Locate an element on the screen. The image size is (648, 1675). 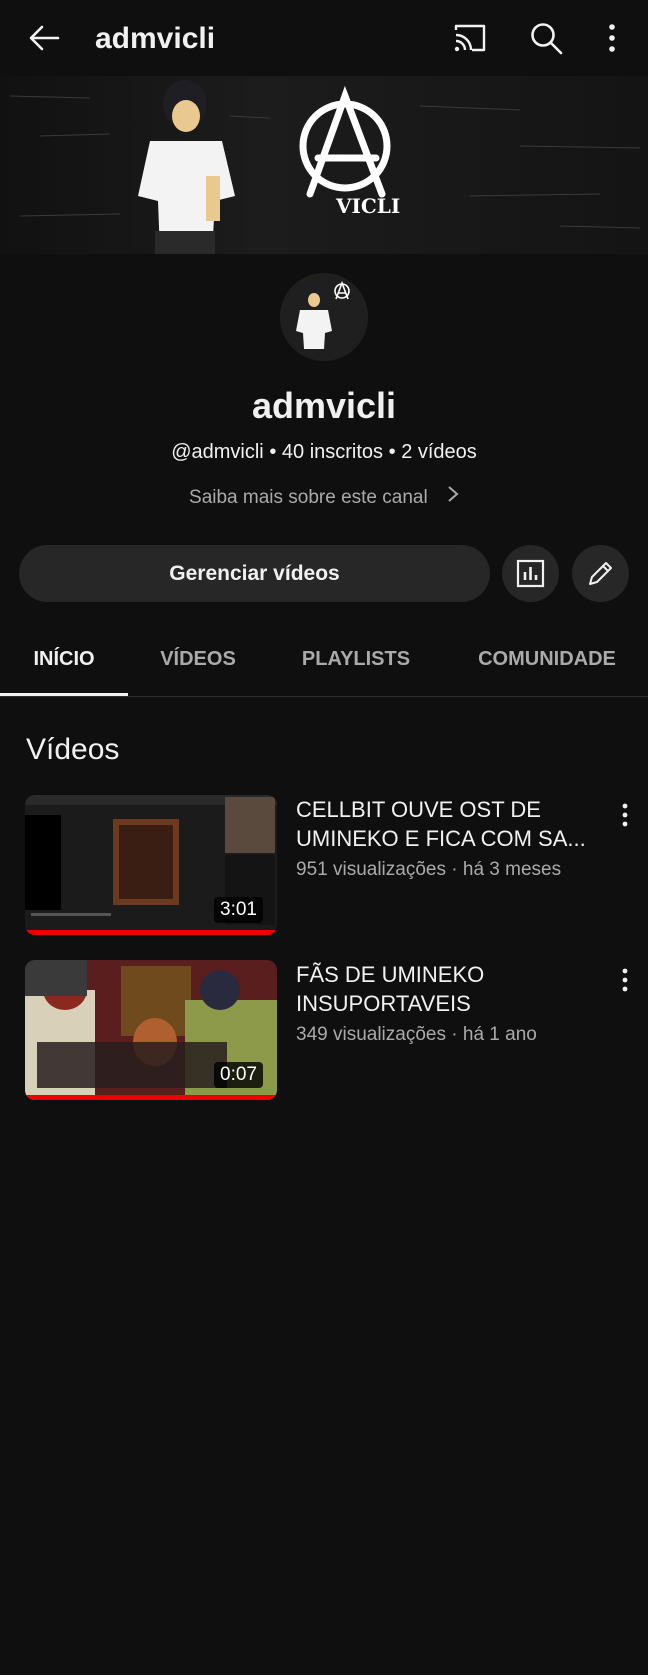
cast-icon is located at coordinates (470, 38).